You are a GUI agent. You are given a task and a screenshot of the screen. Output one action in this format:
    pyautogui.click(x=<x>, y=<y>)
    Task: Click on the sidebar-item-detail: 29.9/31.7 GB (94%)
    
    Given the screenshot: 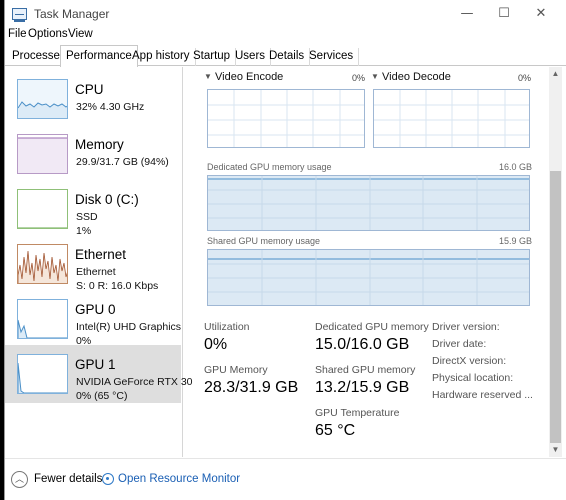 What is the action you would take?
    pyautogui.click(x=122, y=162)
    